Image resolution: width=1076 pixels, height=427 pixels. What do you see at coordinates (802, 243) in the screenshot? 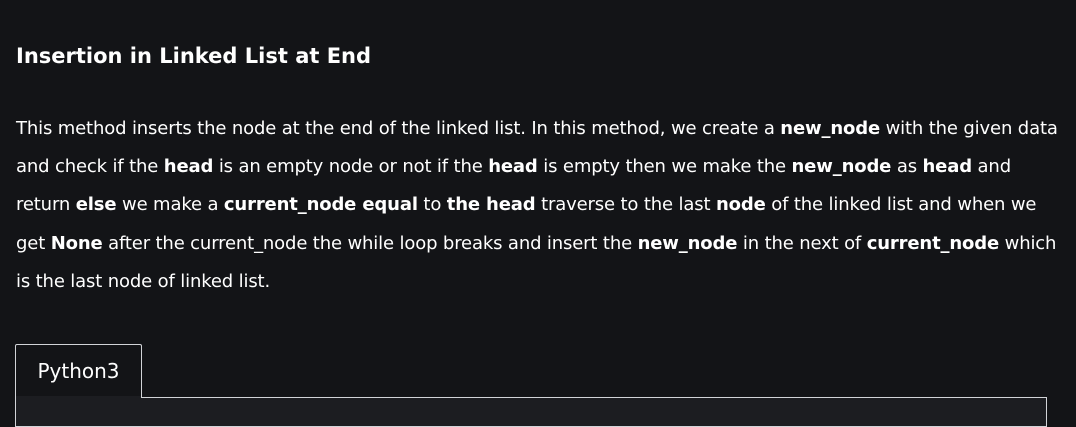
I see `text-run: in the next of` at bounding box center [802, 243].